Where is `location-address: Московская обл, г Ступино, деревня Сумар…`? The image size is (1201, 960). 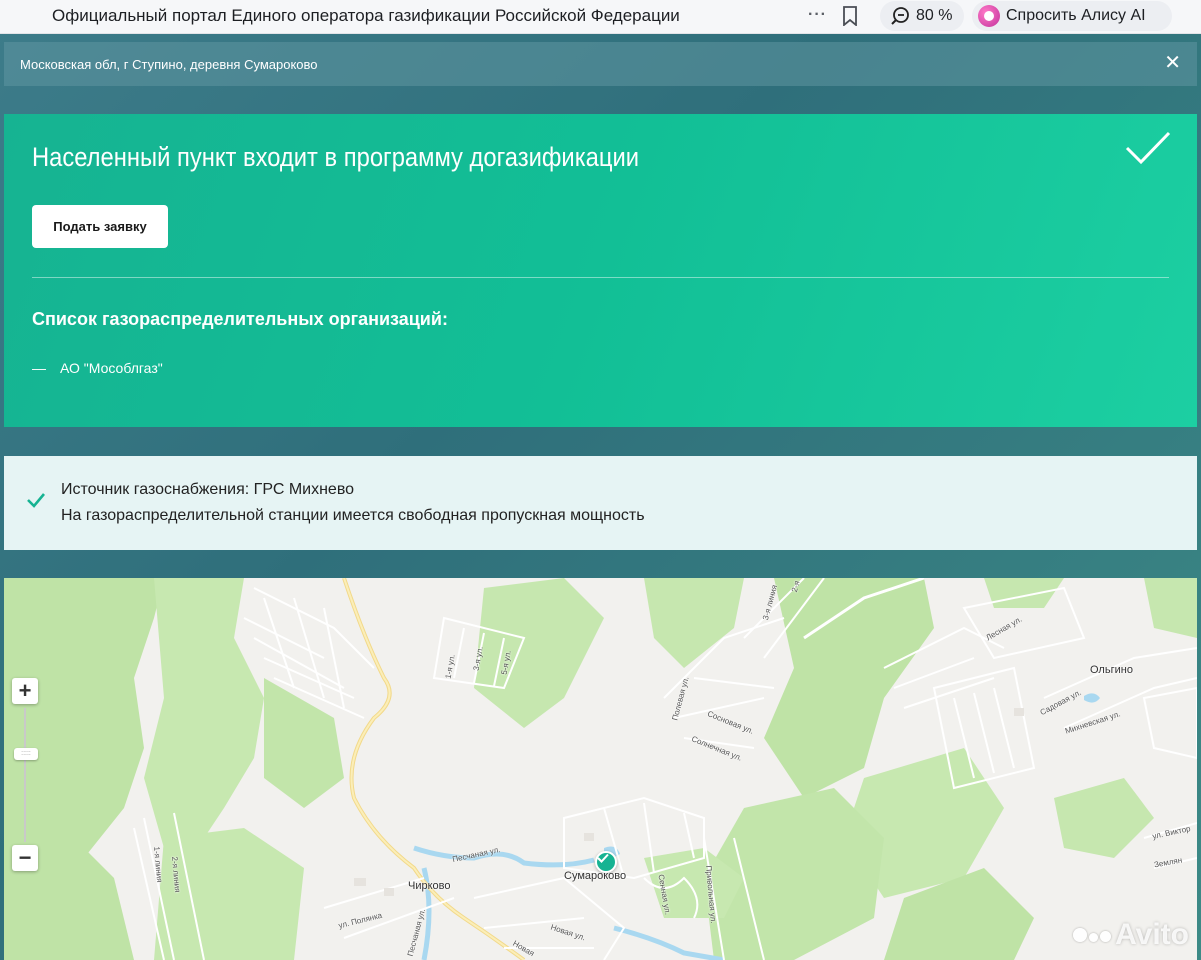
location-address: Московская обл, г Ступино, деревня Сумар… is located at coordinates (169, 64).